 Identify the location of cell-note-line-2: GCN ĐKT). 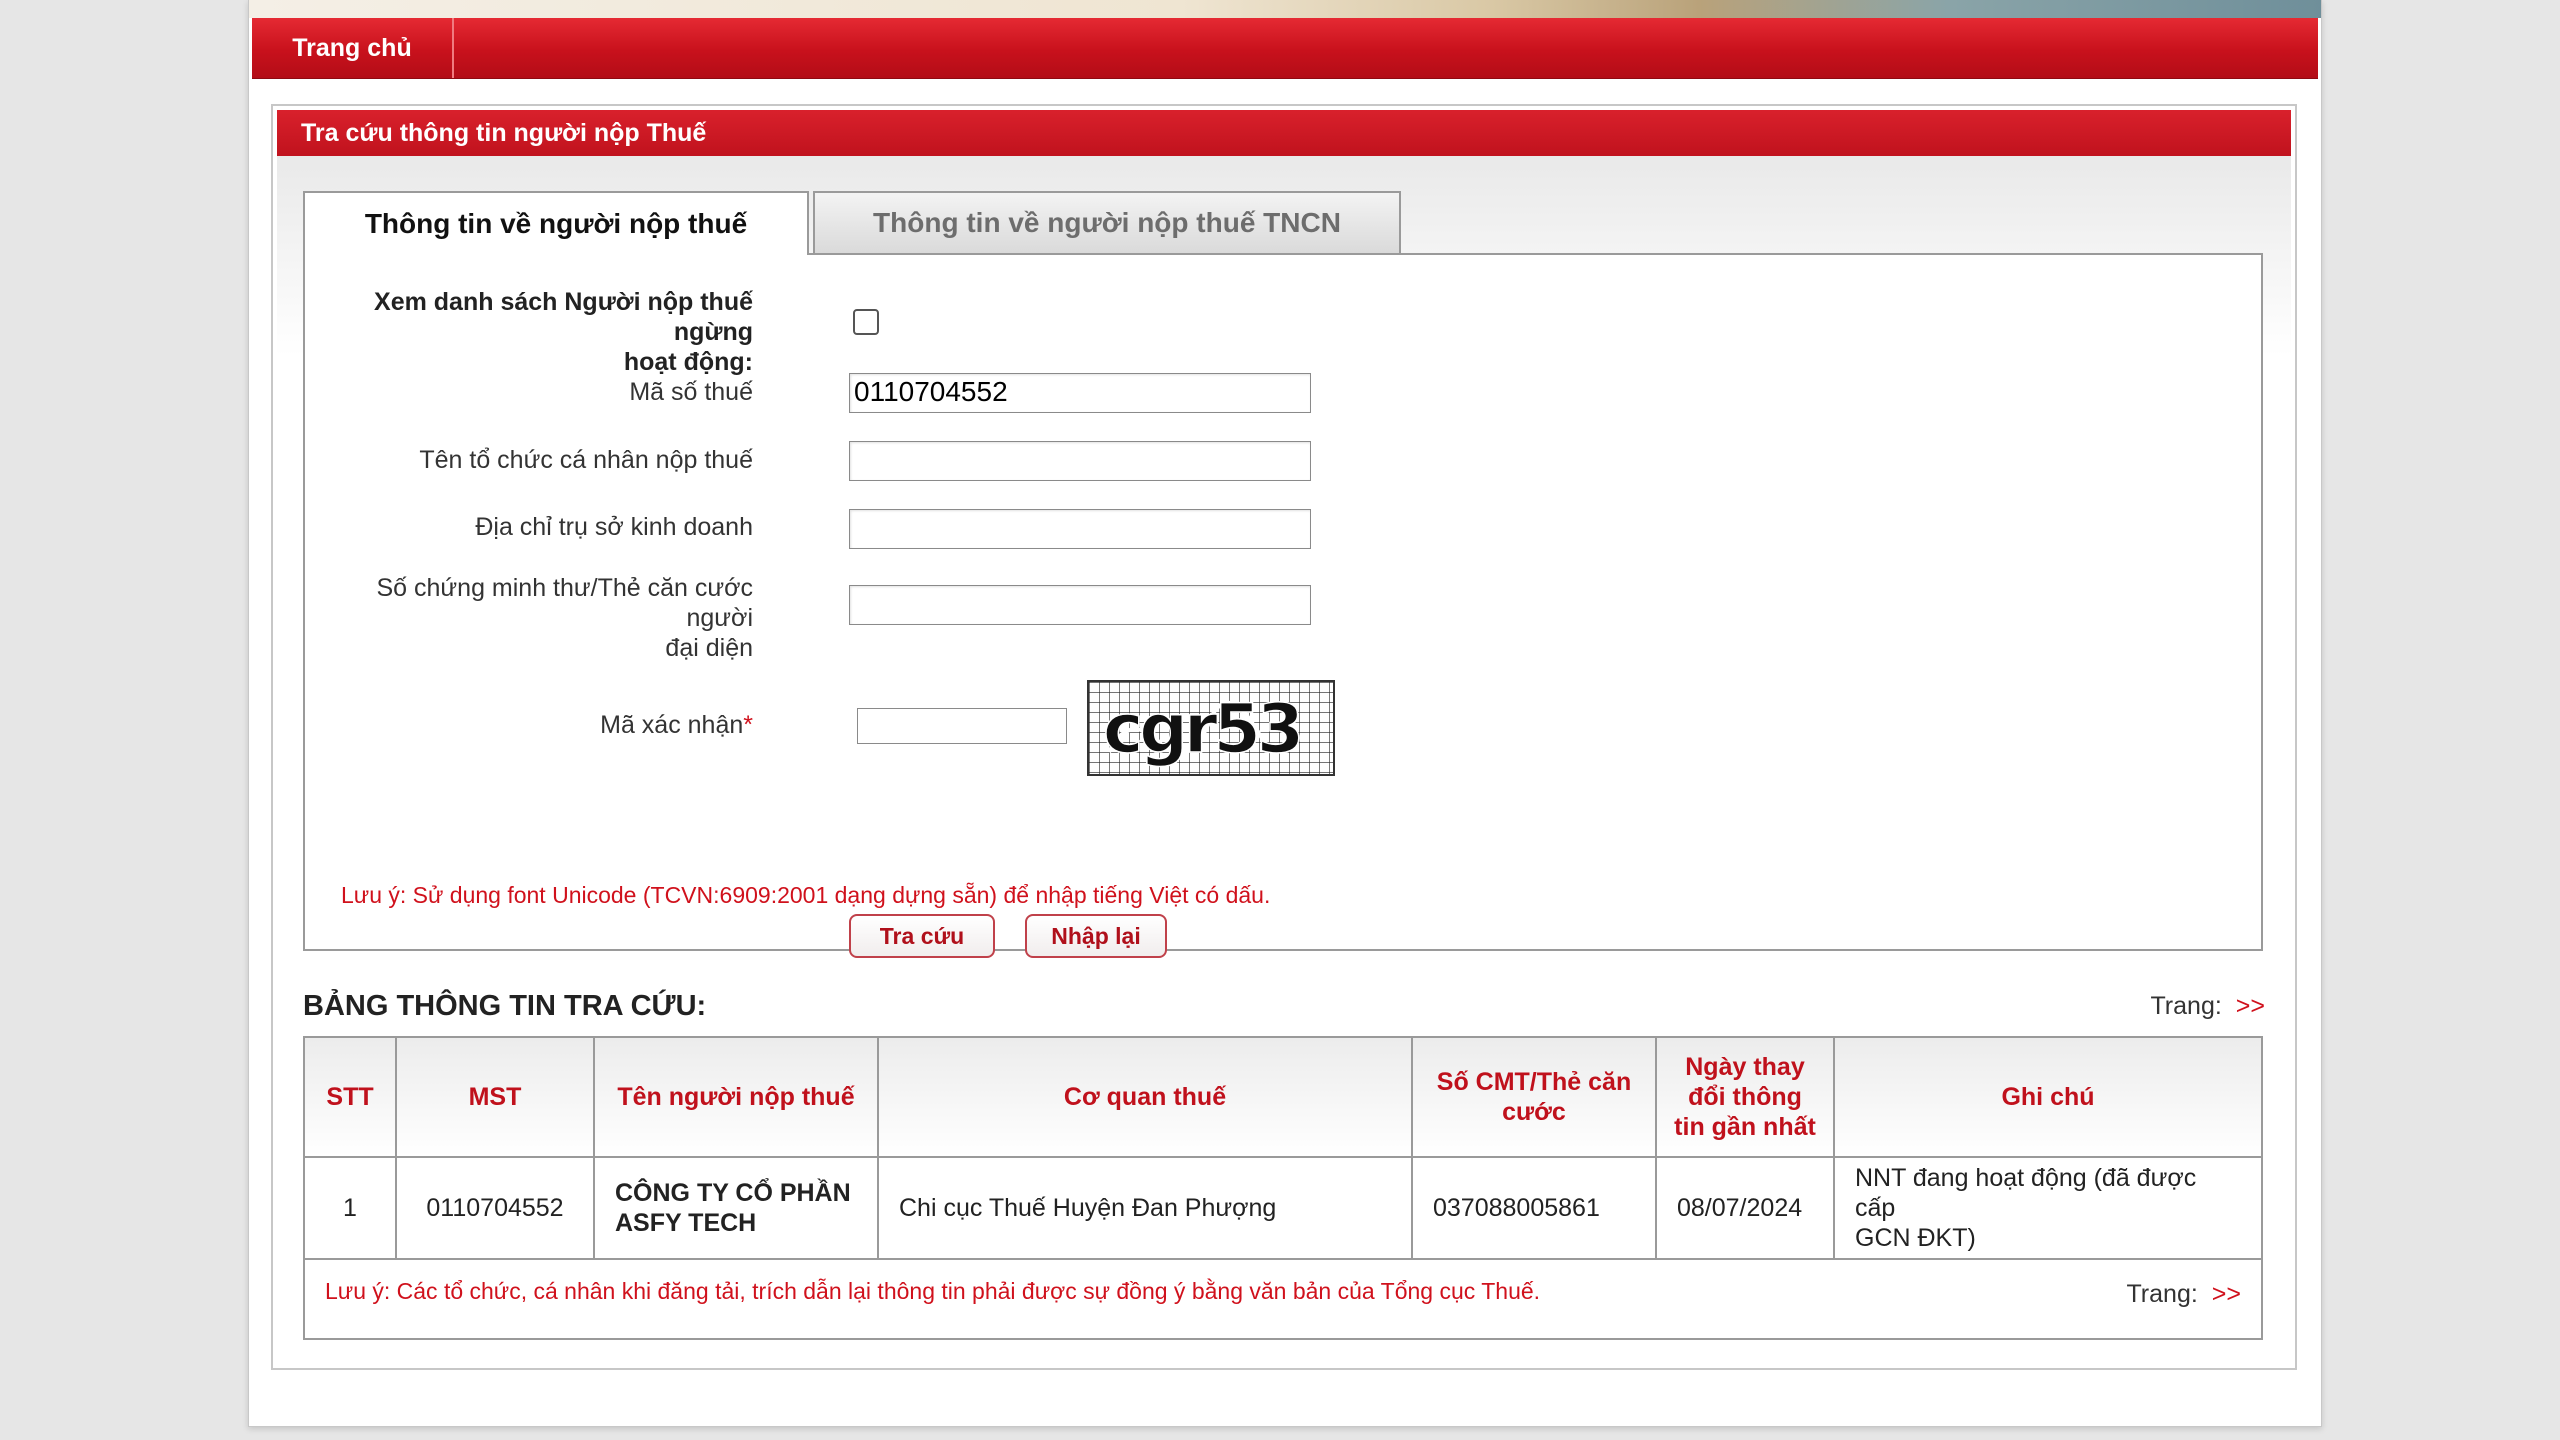
(1915, 1238).